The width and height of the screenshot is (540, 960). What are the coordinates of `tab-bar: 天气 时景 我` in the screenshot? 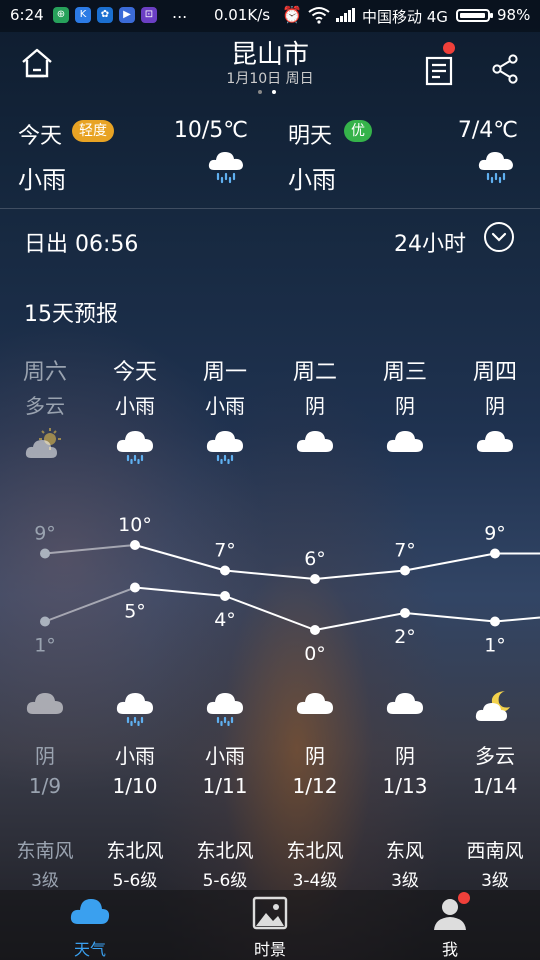 It's located at (270, 925).